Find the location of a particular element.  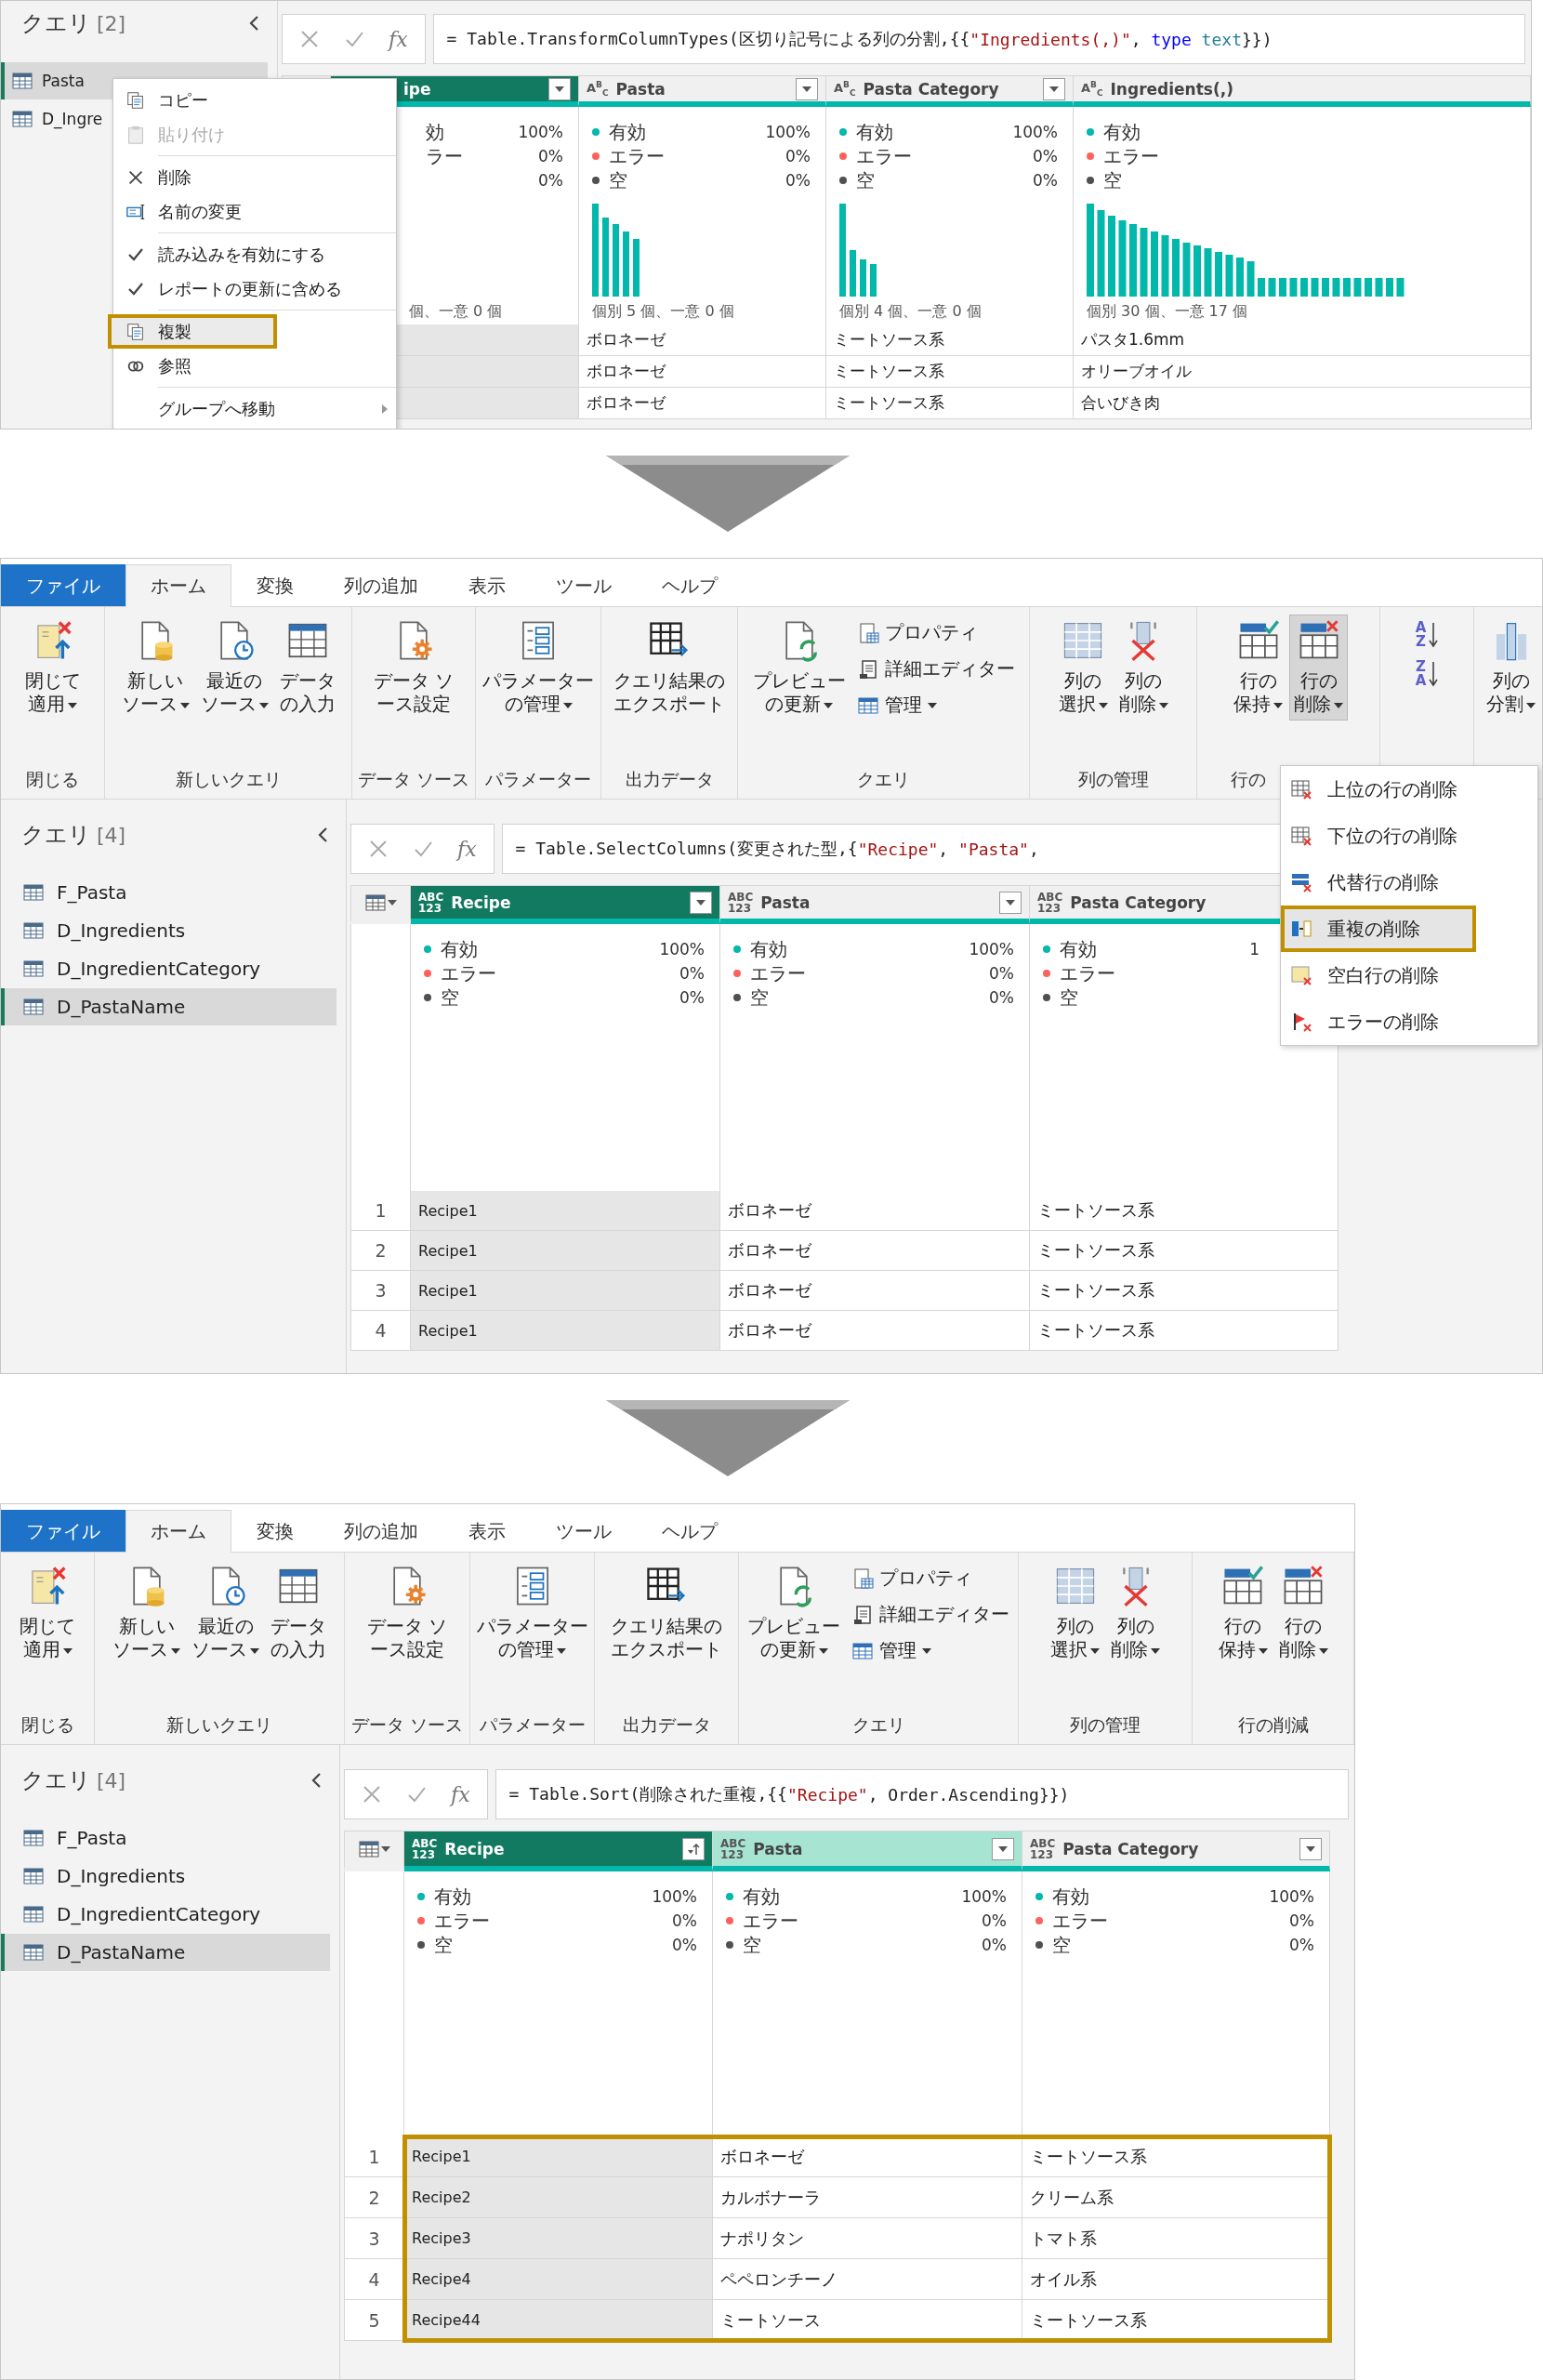

table-cell: パスタ1.6mm is located at coordinates (1302, 340).